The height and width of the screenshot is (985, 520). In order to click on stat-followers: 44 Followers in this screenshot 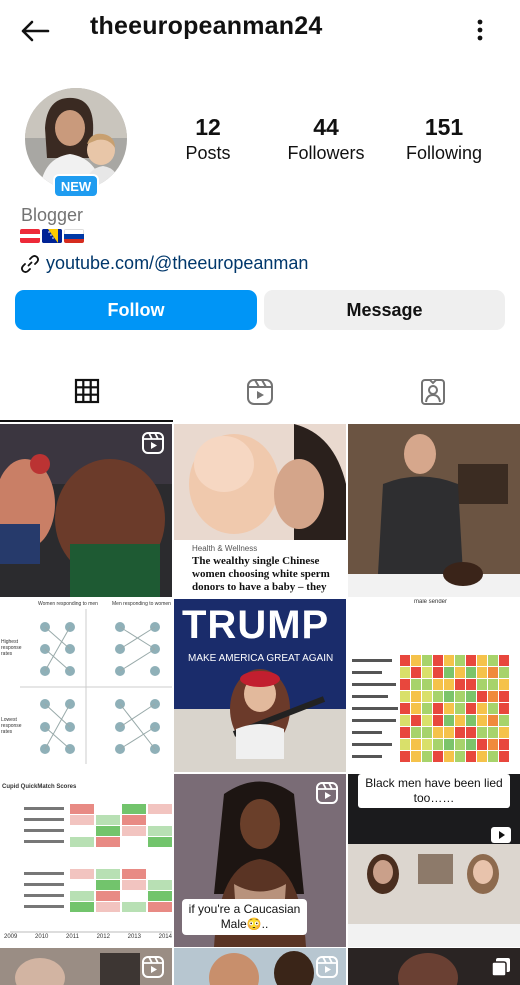, I will do `click(326, 139)`.